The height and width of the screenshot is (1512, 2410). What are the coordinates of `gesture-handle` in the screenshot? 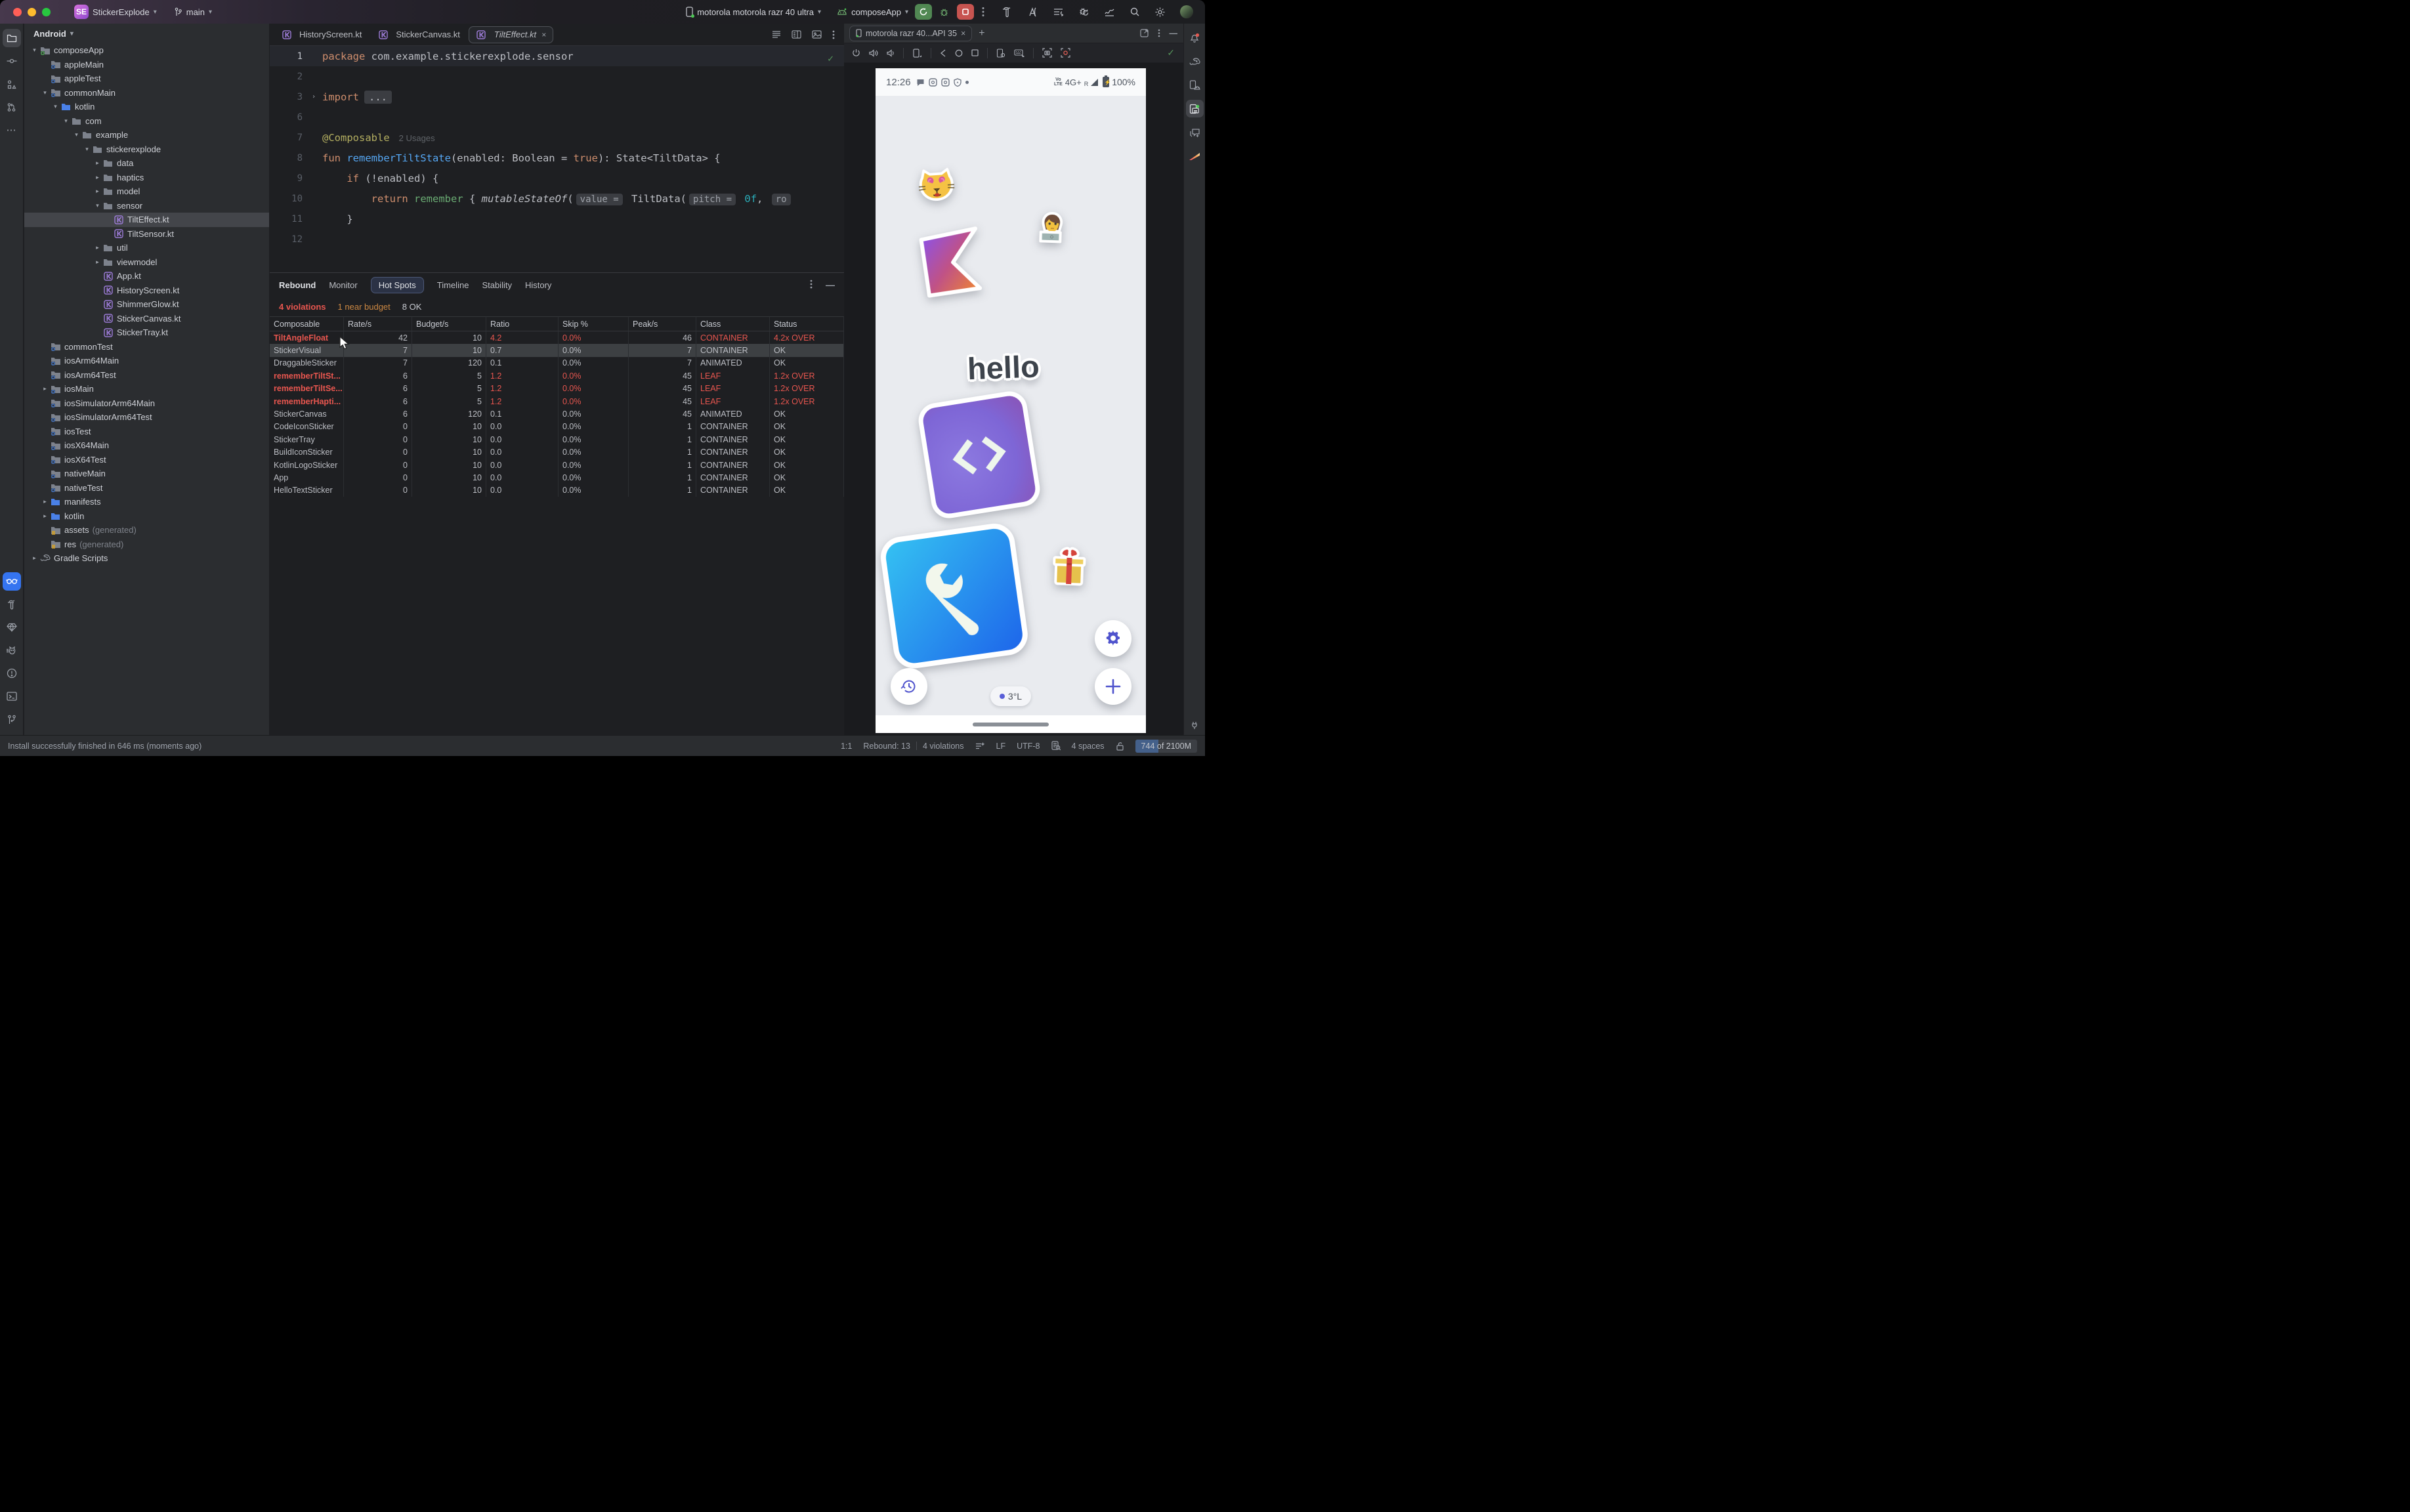 It's located at (1011, 724).